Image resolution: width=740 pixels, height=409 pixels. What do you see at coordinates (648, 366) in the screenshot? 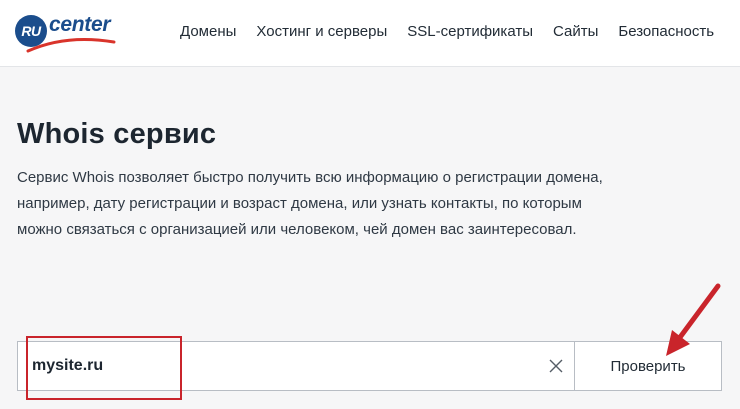
I see `check-button: Проверить` at bounding box center [648, 366].